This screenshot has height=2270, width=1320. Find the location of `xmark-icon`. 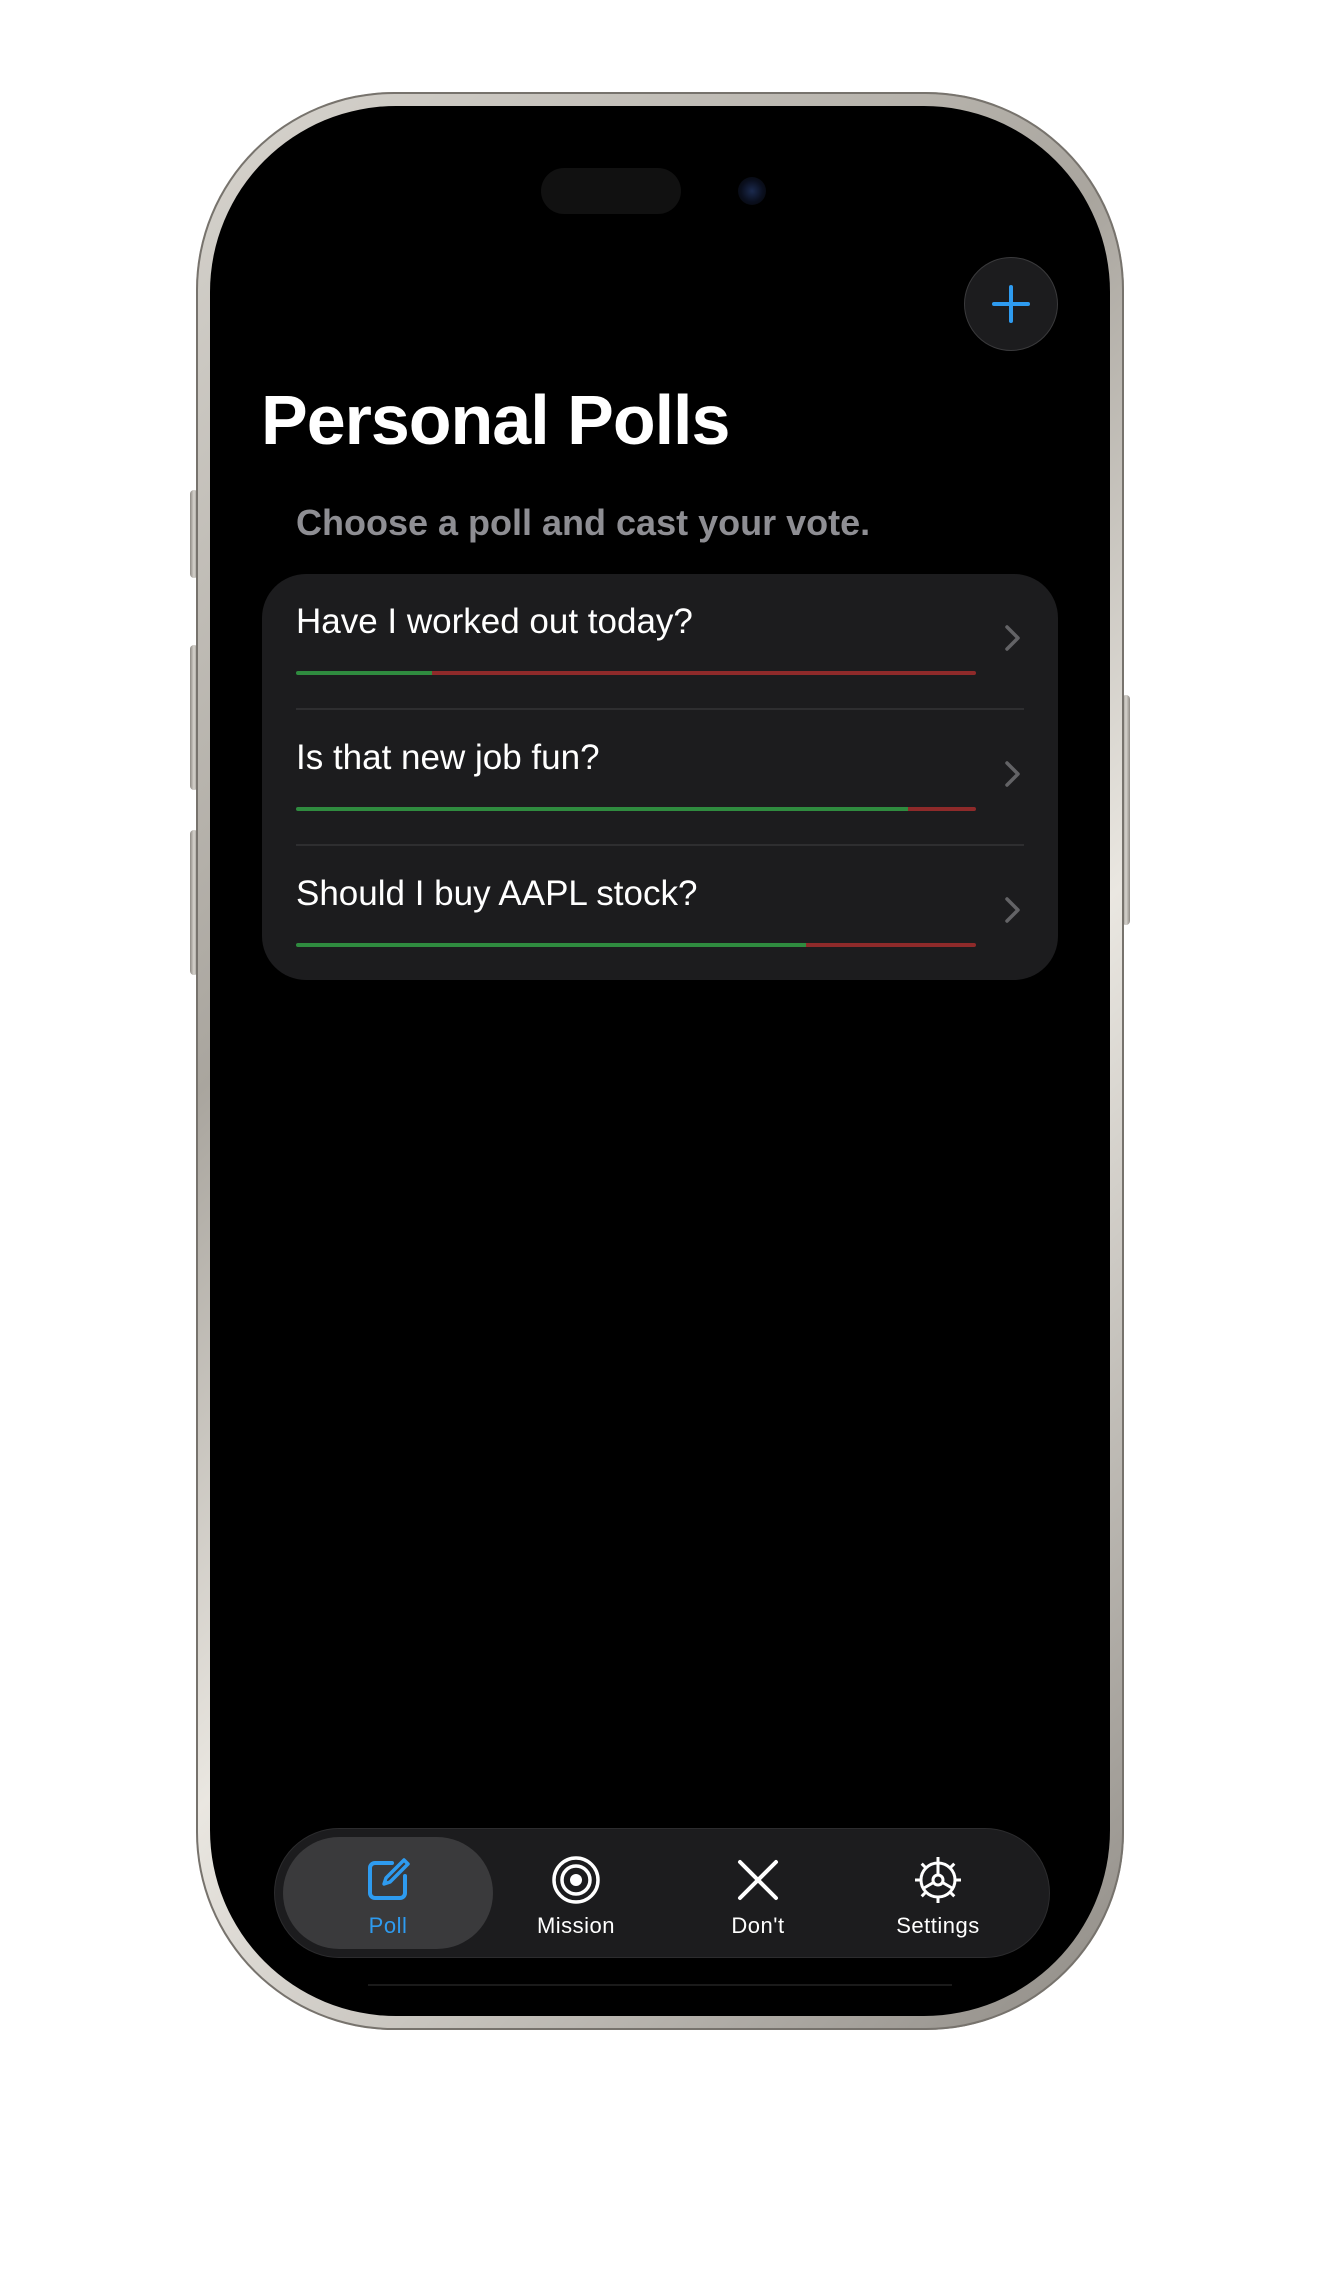

xmark-icon is located at coordinates (758, 1880).